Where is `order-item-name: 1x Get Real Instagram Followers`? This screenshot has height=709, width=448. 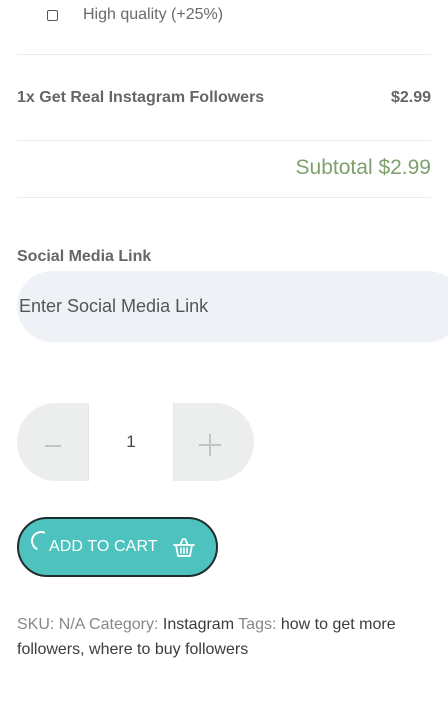
order-item-name: 1x Get Real Instagram Followers is located at coordinates (141, 97).